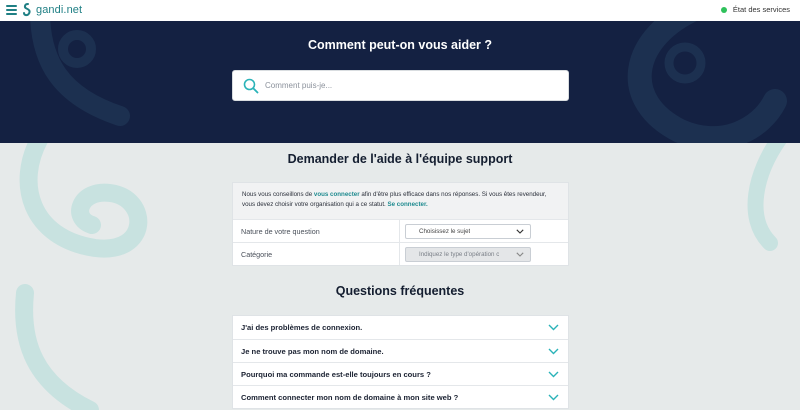 This screenshot has height=410, width=800. Describe the element at coordinates (316, 231) in the screenshot. I see `question-type-label: Nature de votre question` at that location.